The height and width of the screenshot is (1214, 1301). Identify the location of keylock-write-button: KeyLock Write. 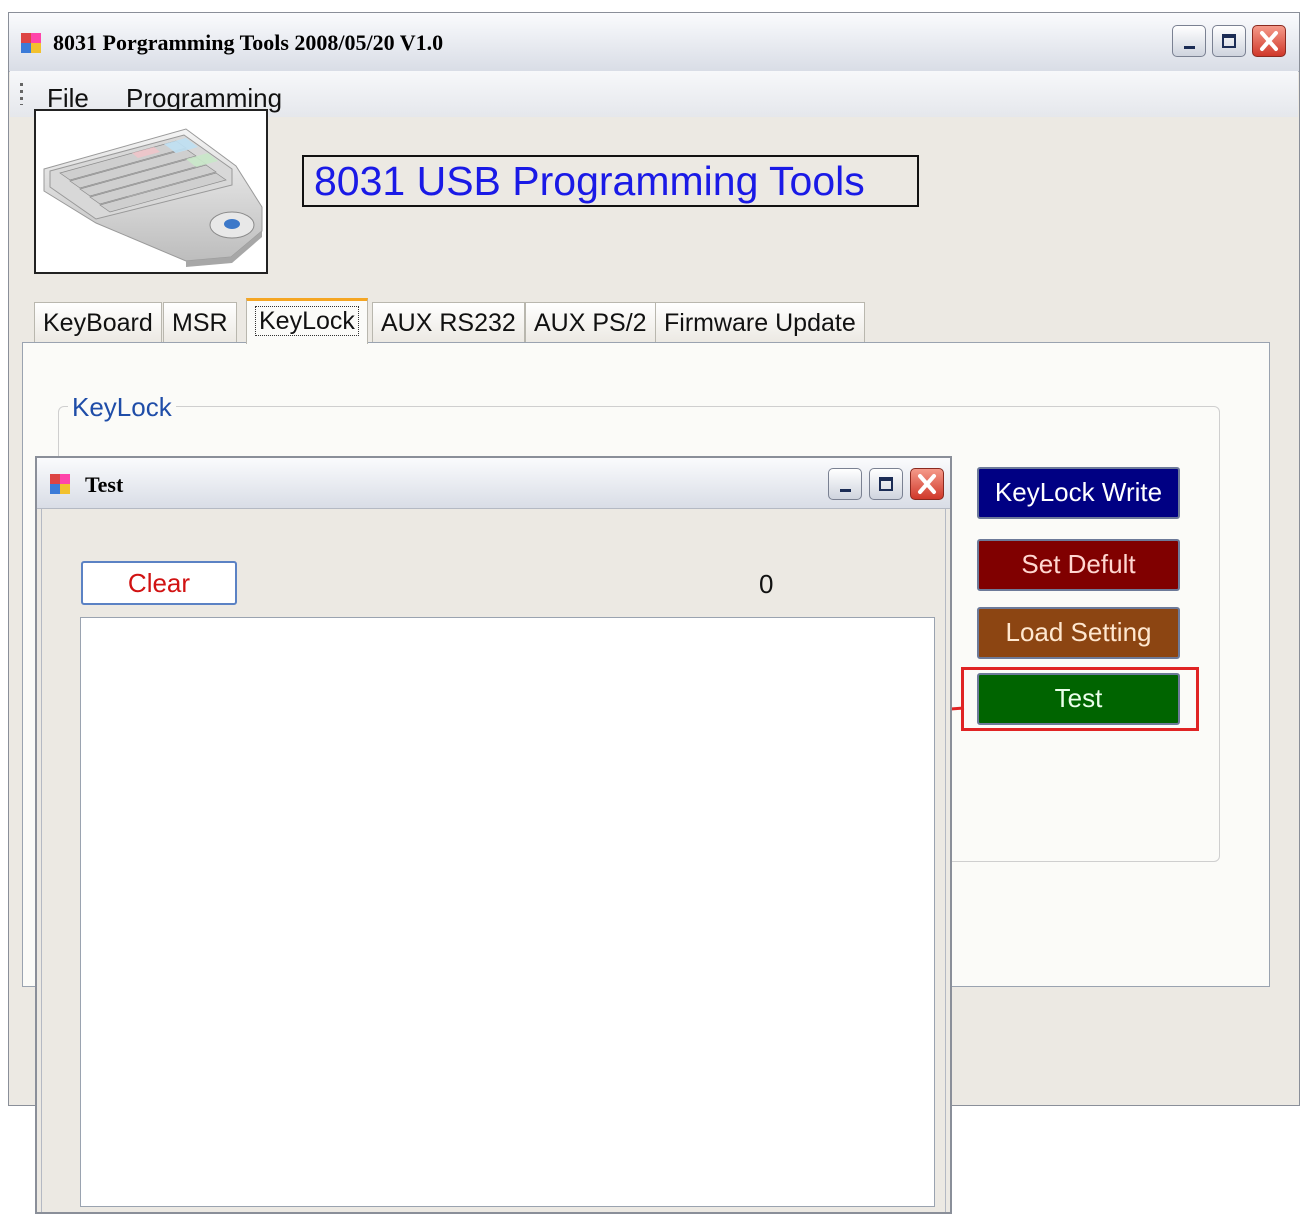
(1078, 493).